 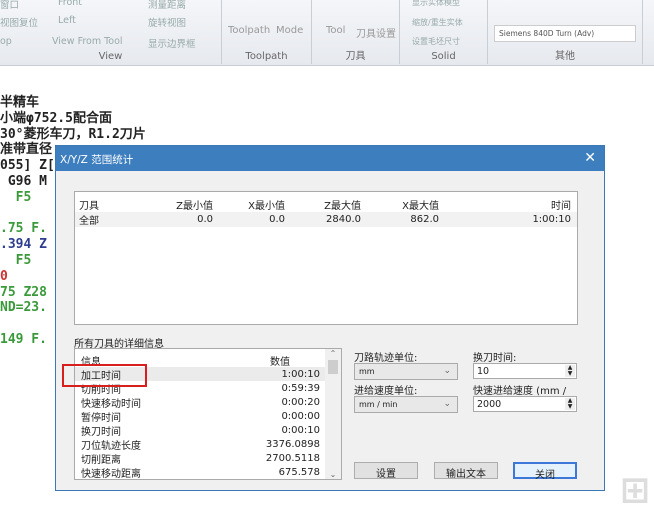 I want to click on highlight-box, so click(x=104, y=375).